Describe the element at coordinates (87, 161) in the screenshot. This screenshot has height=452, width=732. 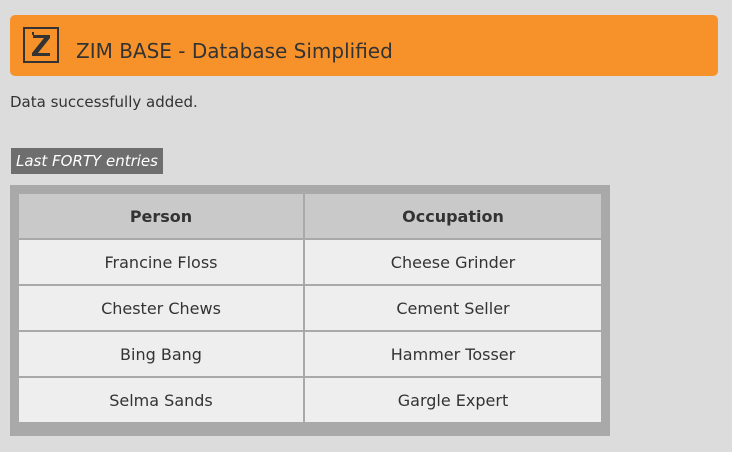
I see `section-heading: Last FORTY entries` at that location.